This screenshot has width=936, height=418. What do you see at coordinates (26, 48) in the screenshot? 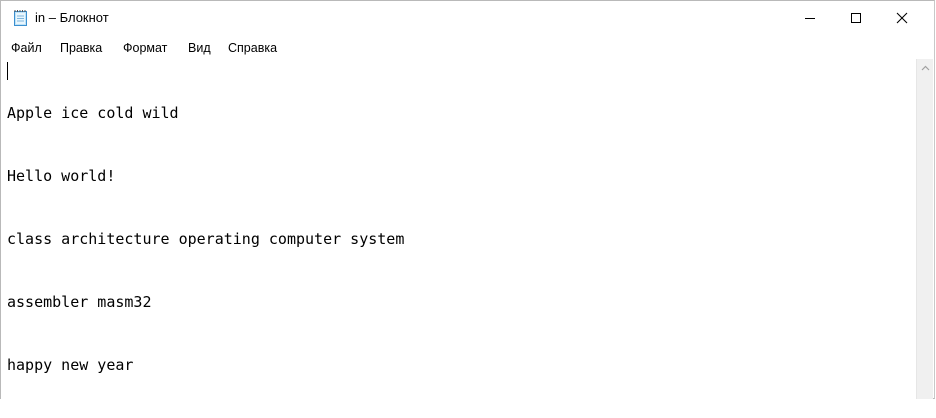
I see `menu-file: Файл` at bounding box center [26, 48].